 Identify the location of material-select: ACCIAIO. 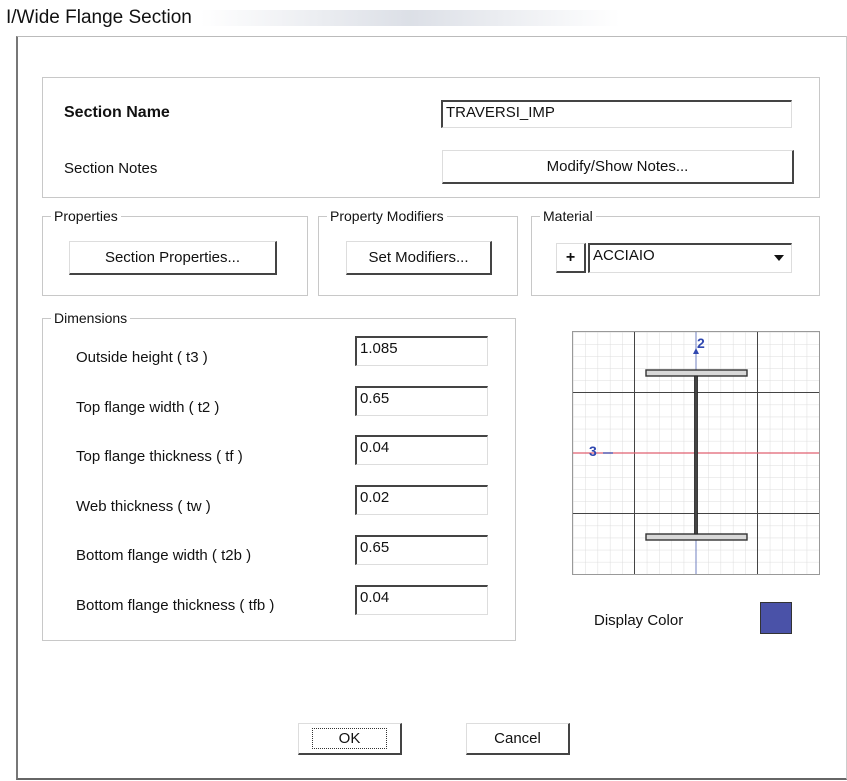
(690, 258).